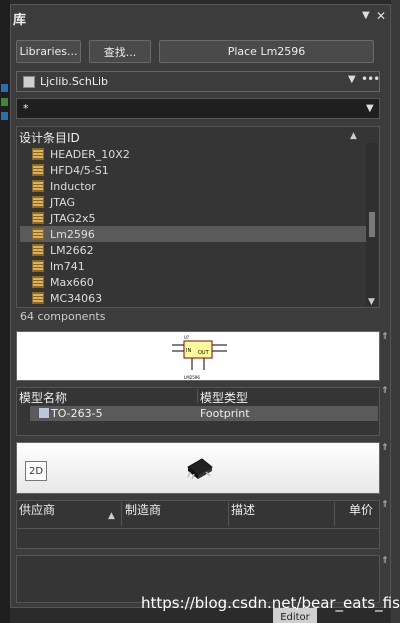 This screenshot has width=400, height=623. What do you see at coordinates (204, 353) in the screenshot?
I see `block-out-label: OUT` at bounding box center [204, 353].